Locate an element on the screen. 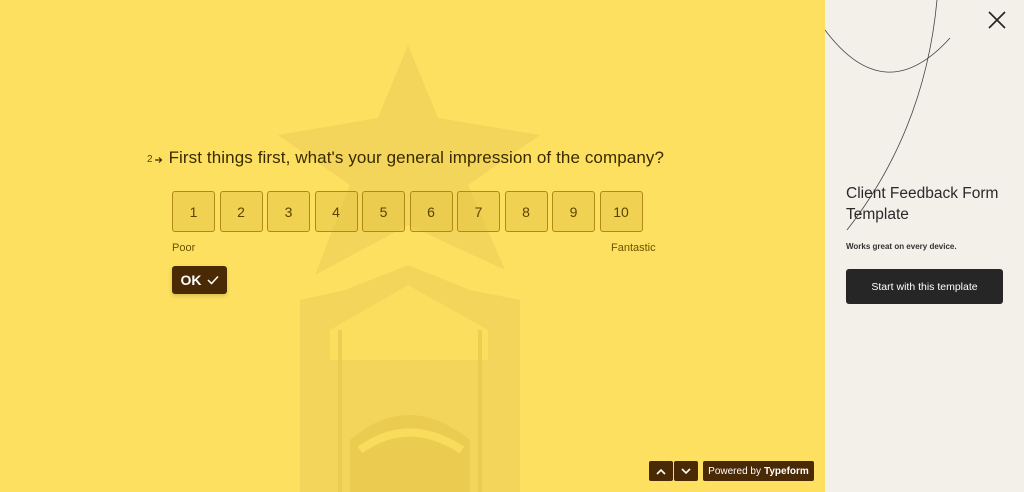 Image resolution: width=1024 pixels, height=492 pixels. powered-by-prefix: Powered by is located at coordinates (734, 471).